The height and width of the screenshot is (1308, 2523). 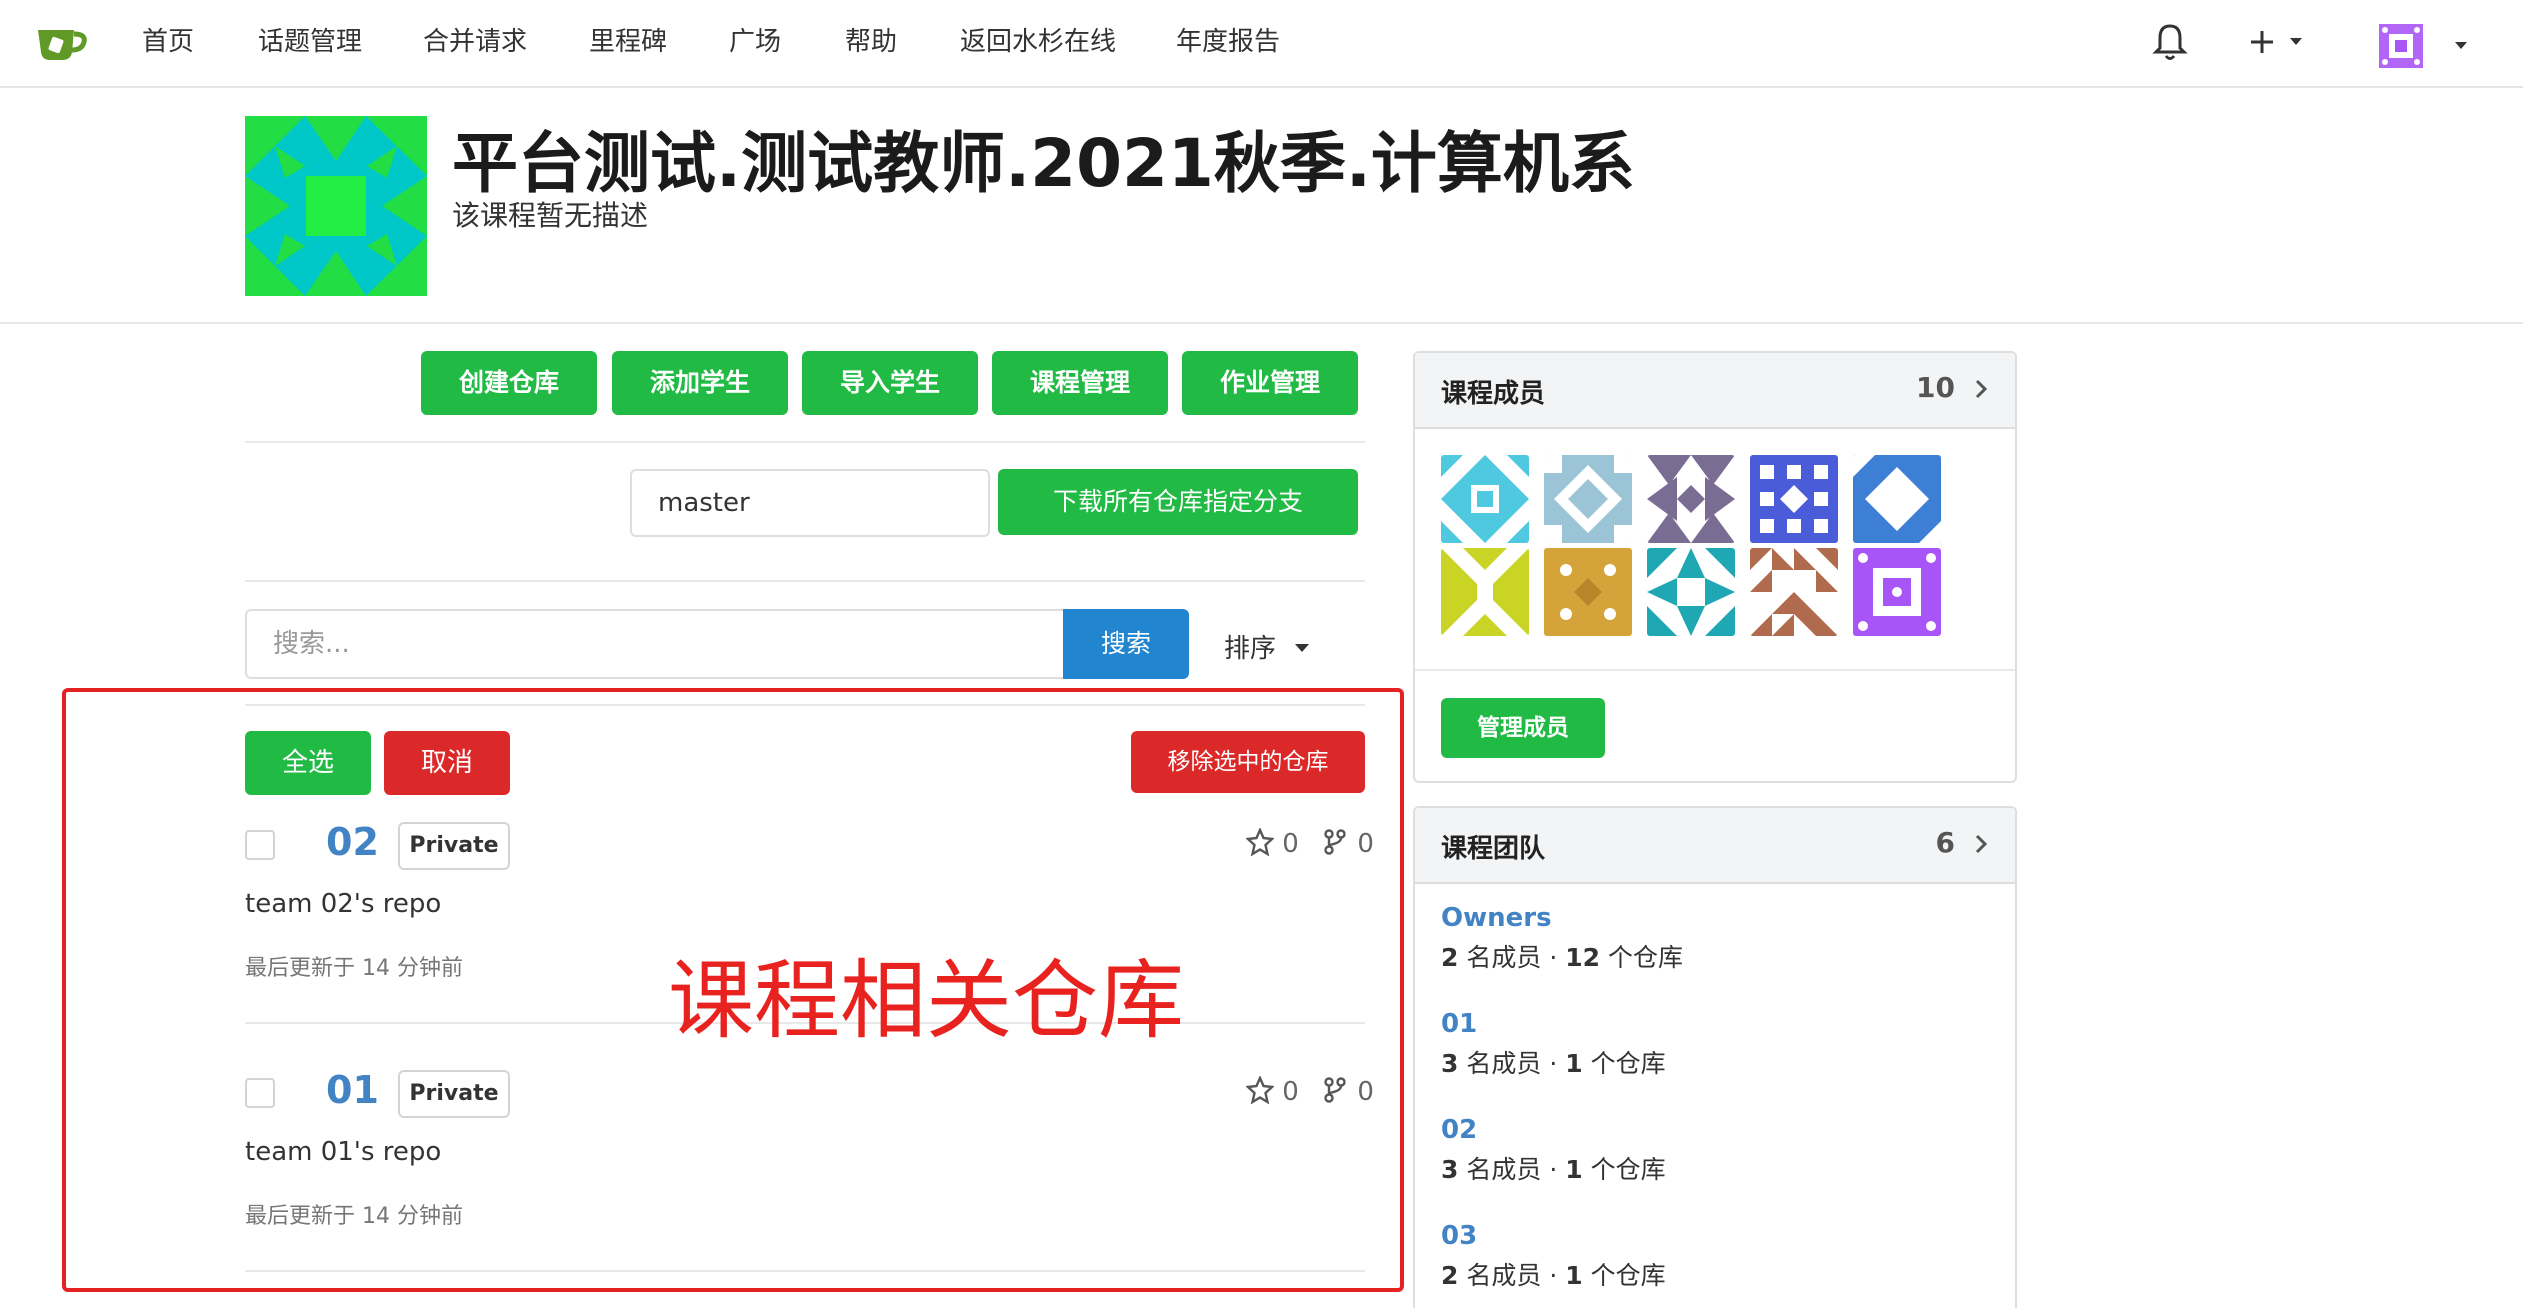 What do you see at coordinates (1945, 842) in the screenshot?
I see `teams-count: 6` at bounding box center [1945, 842].